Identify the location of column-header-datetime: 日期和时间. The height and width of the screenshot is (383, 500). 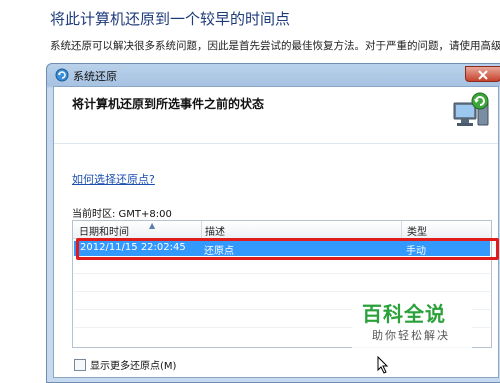
(104, 230).